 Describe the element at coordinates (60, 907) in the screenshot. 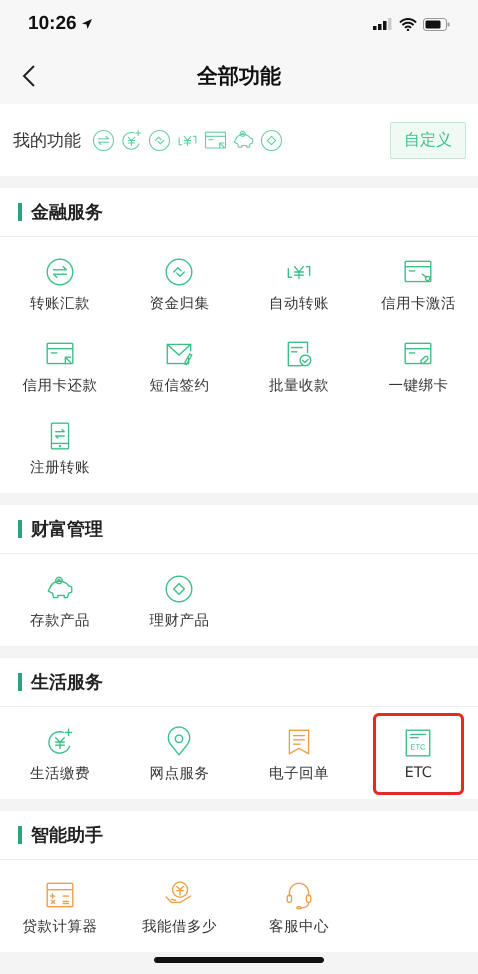

I see `function-item: 贷款计算器` at that location.